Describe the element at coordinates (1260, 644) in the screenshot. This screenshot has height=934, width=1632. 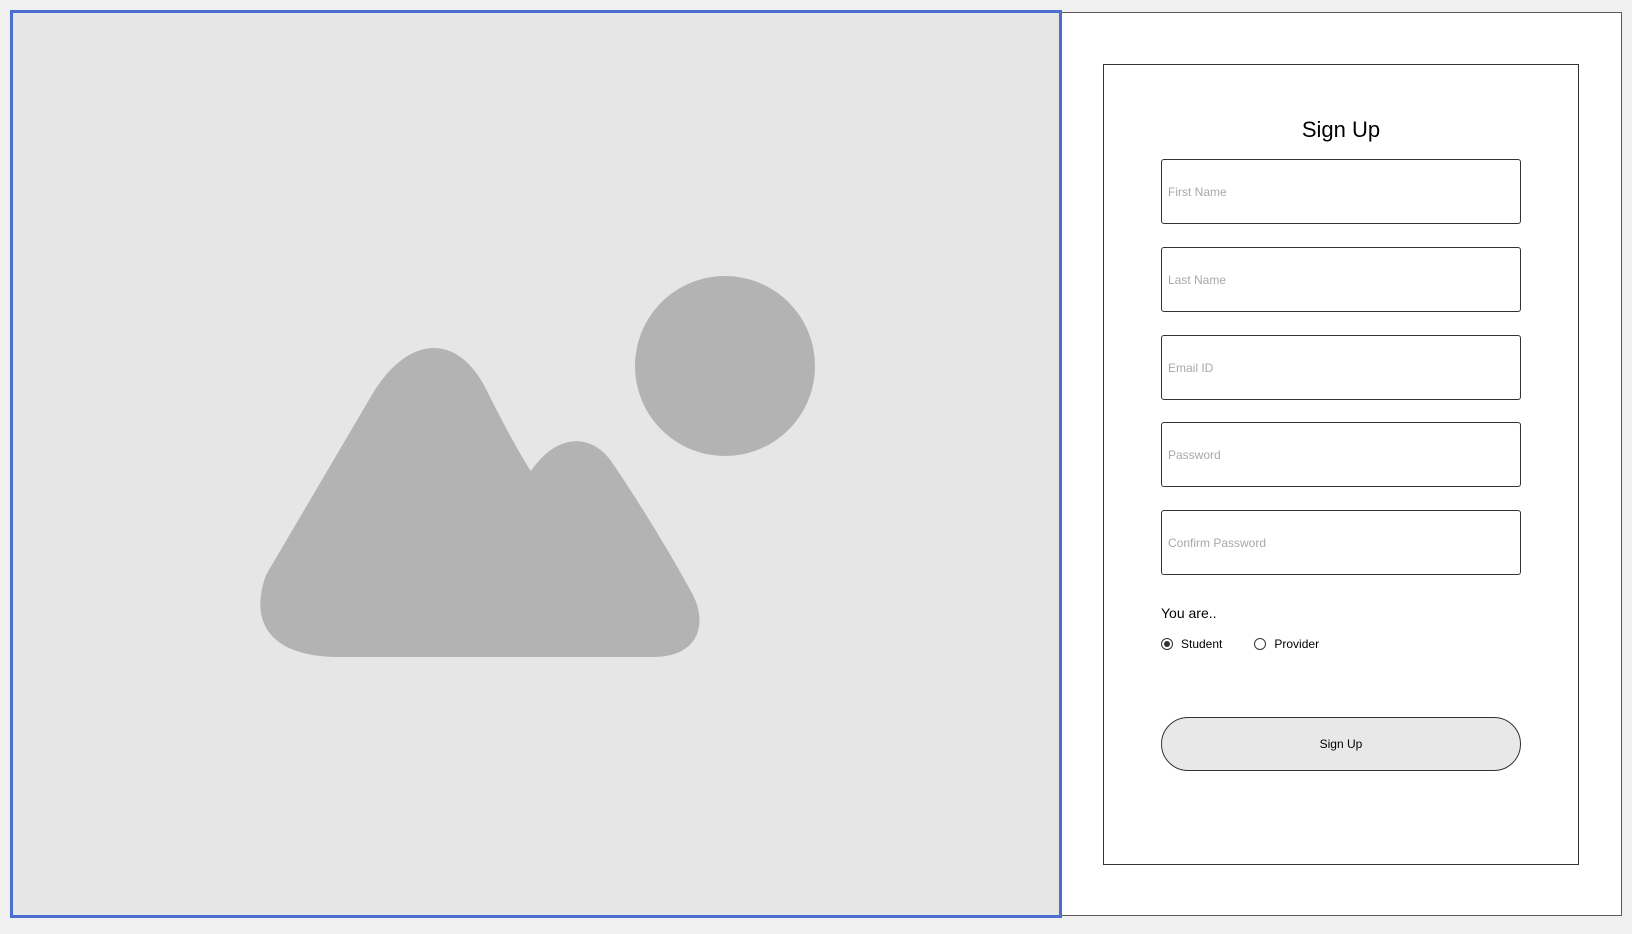
I see `radio-unselected-icon` at that location.